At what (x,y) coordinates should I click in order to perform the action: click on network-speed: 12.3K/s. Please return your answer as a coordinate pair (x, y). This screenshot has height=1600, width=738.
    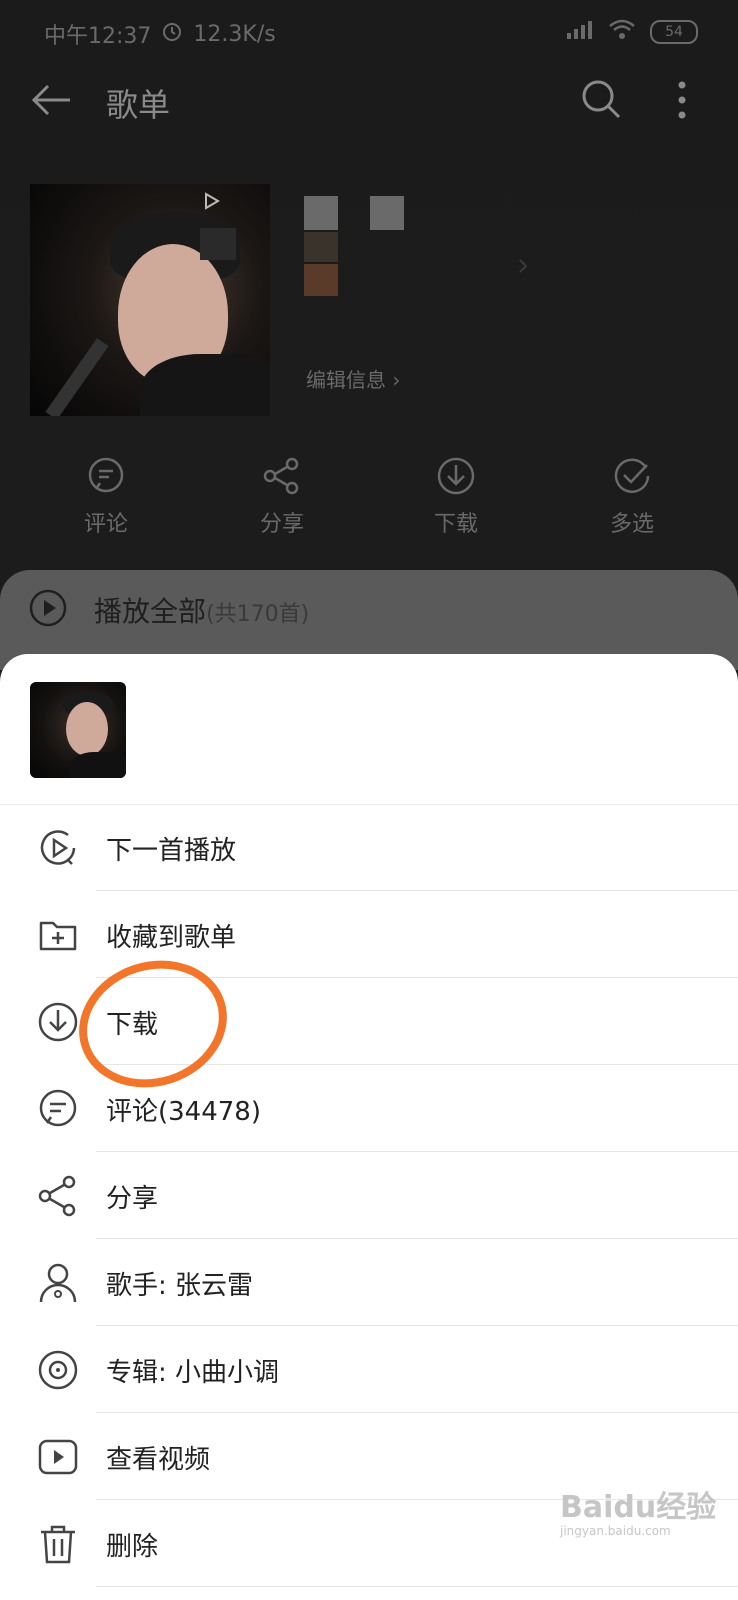
    Looking at the image, I should click on (234, 34).